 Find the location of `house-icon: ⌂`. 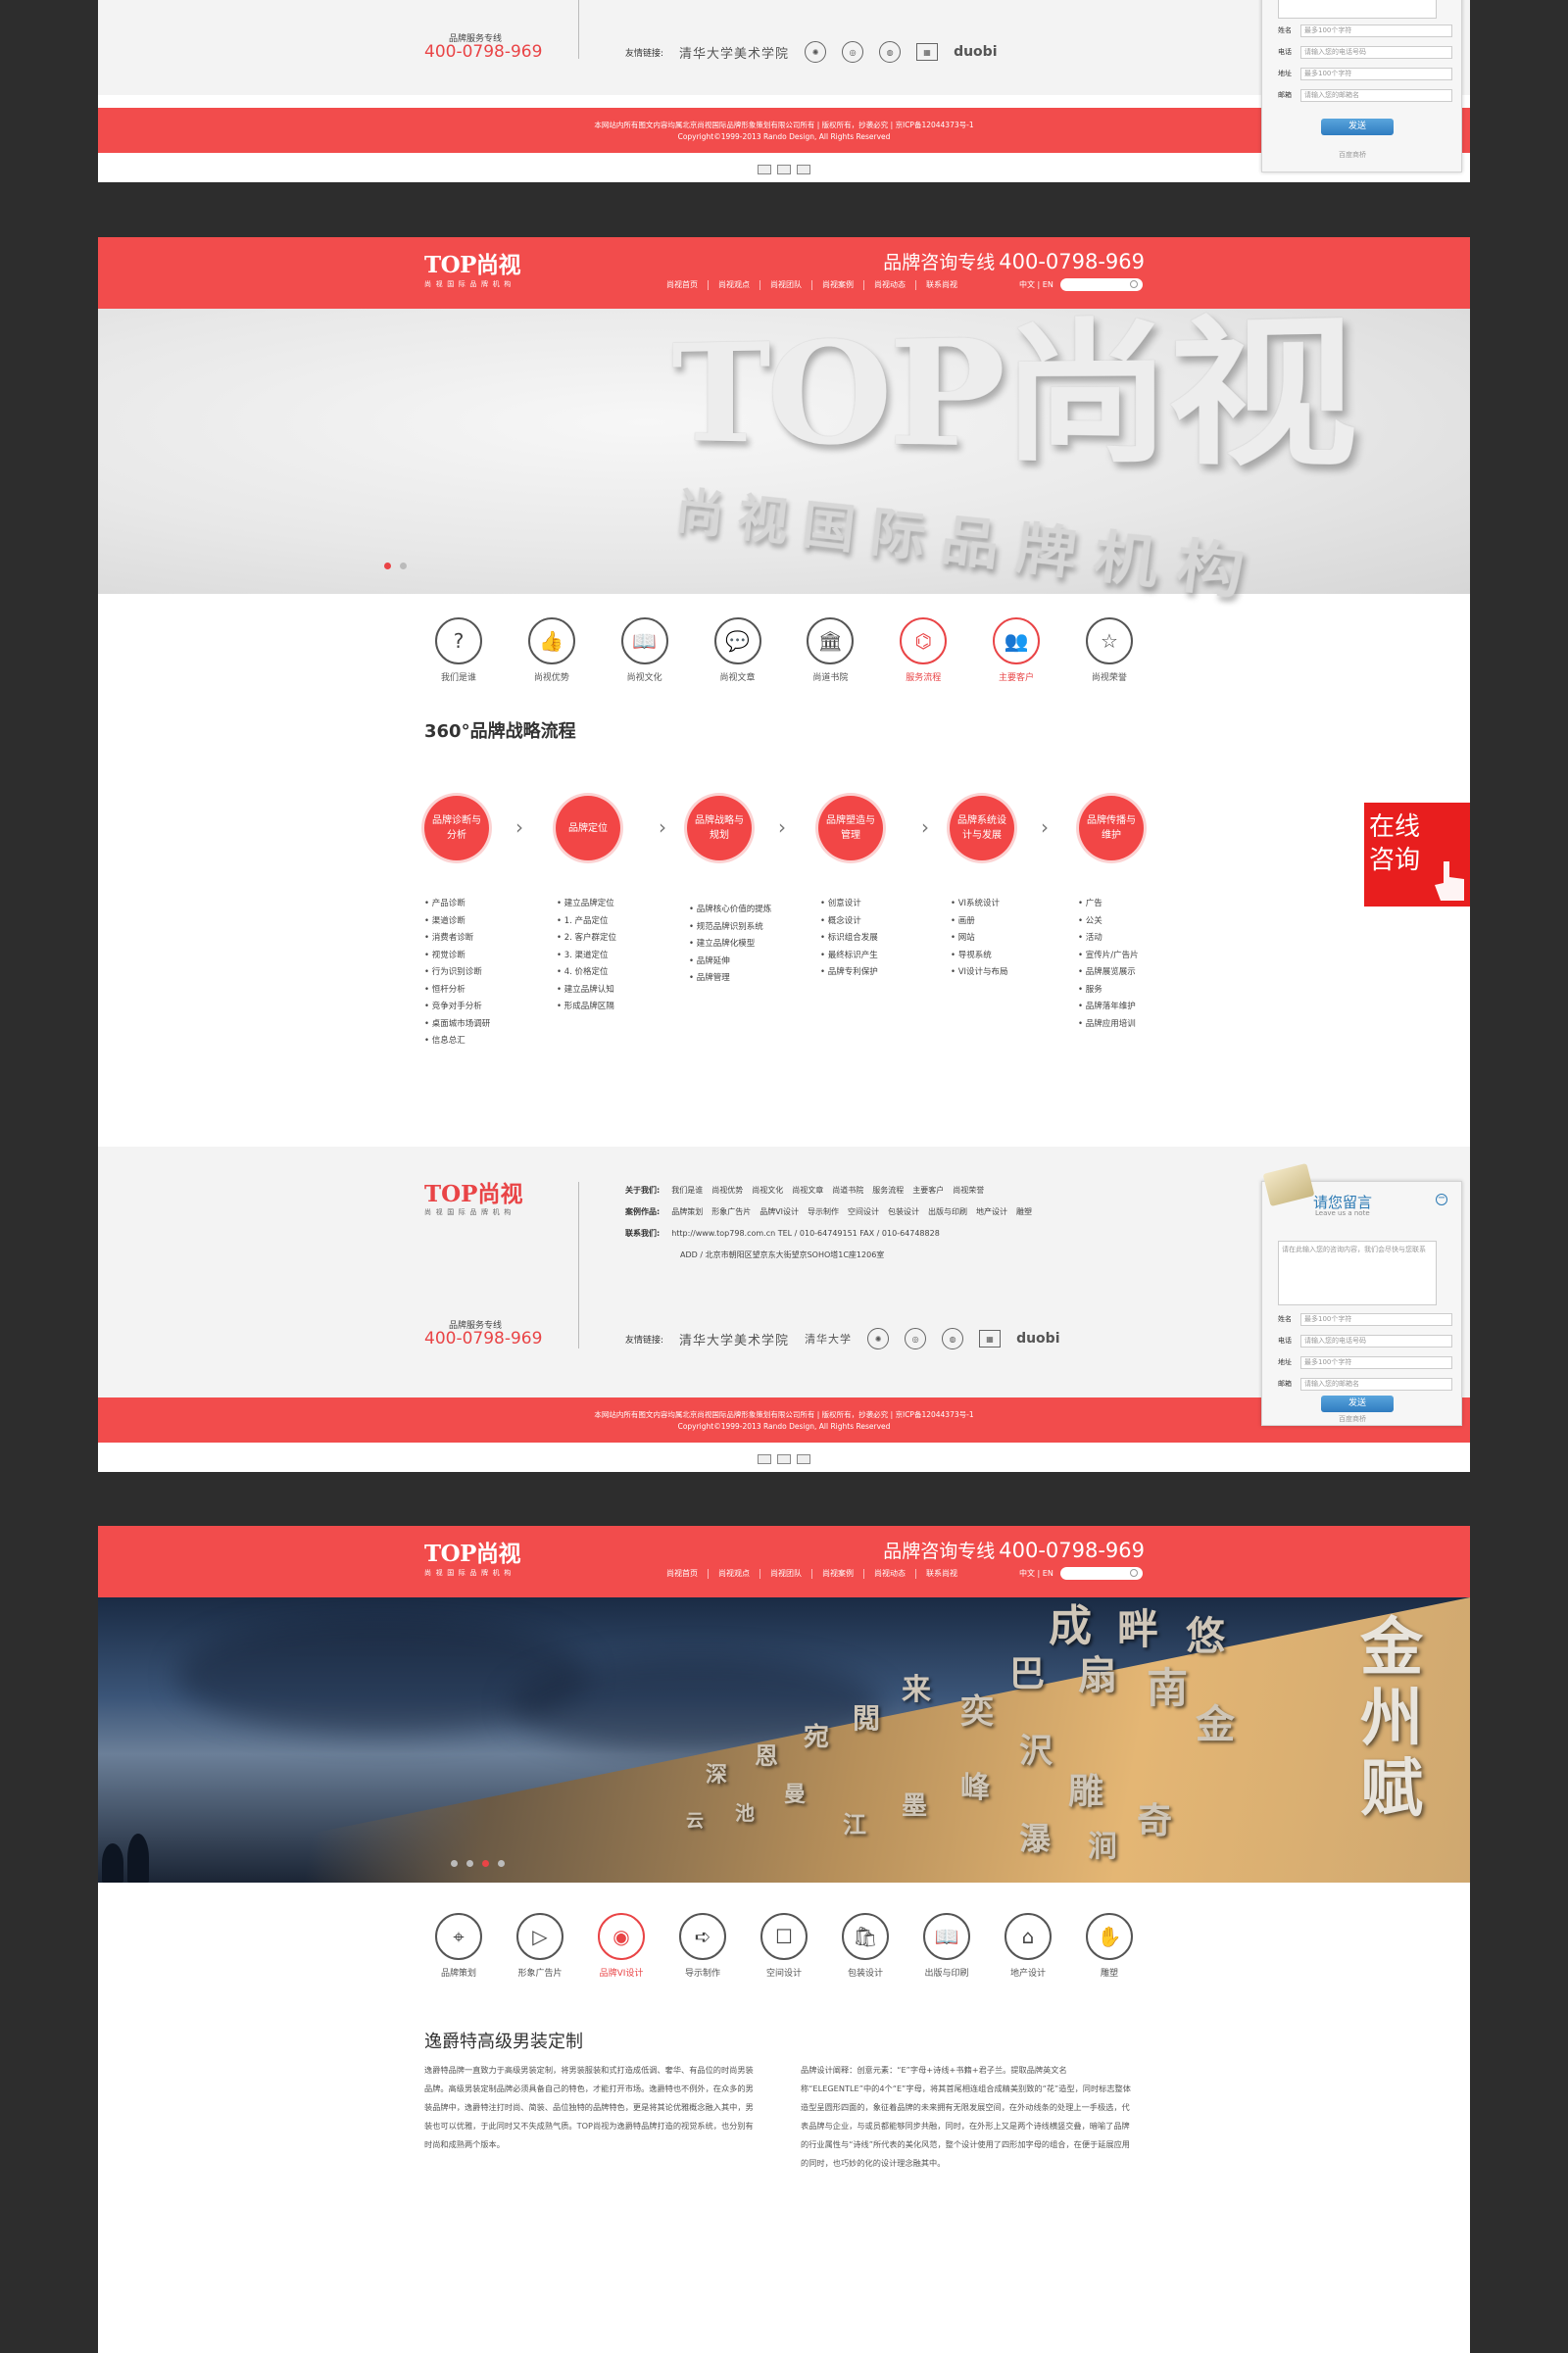

house-icon: ⌂ is located at coordinates (1028, 1936).